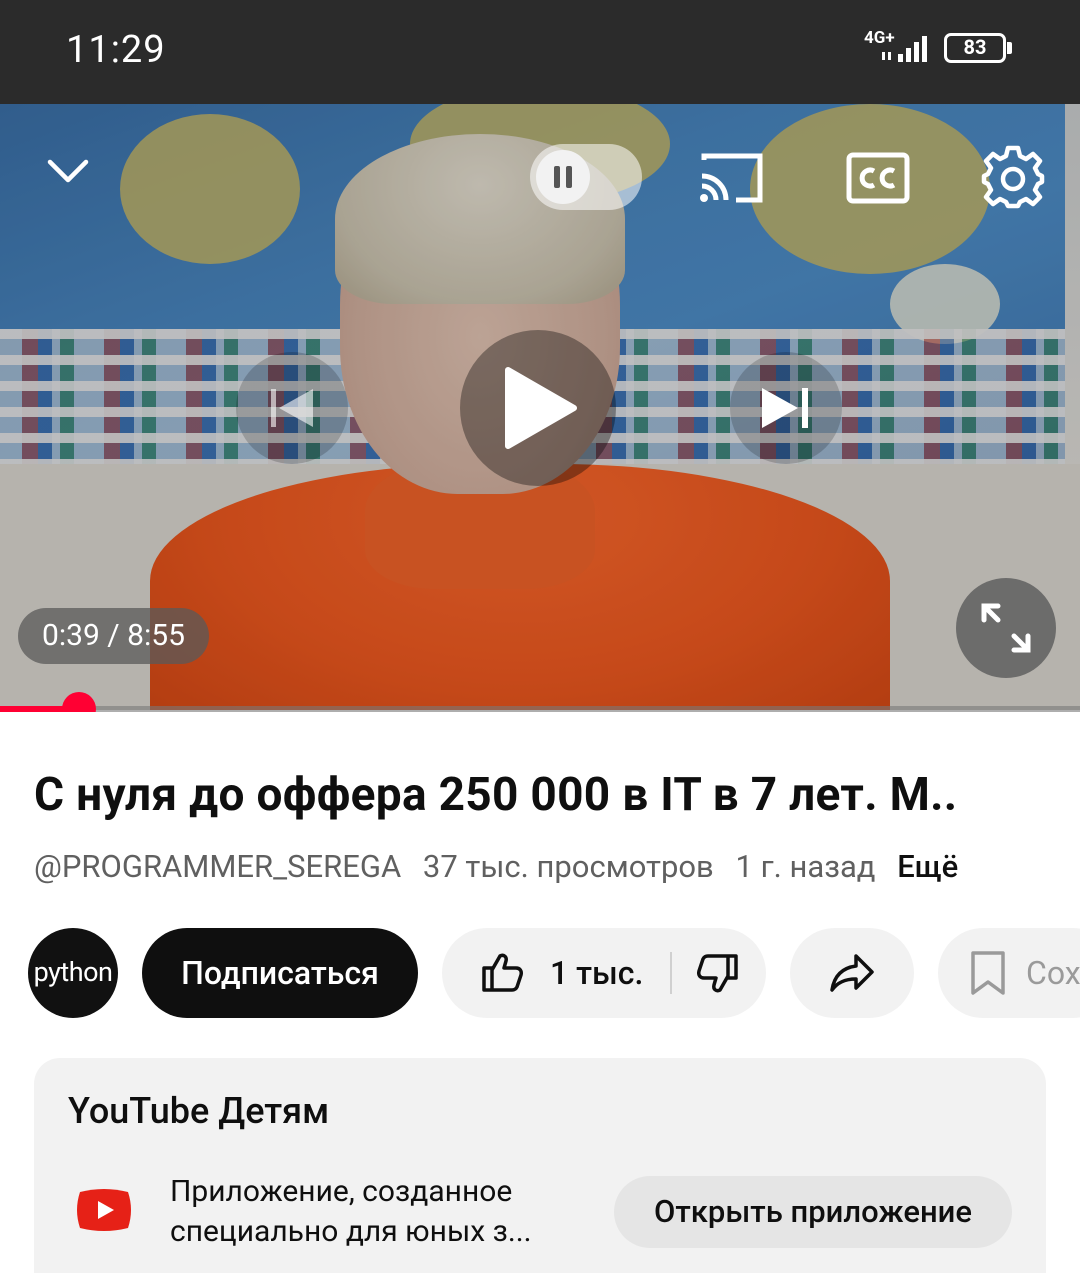 This screenshot has height=1273, width=1080. I want to click on play-button, so click(538, 408).